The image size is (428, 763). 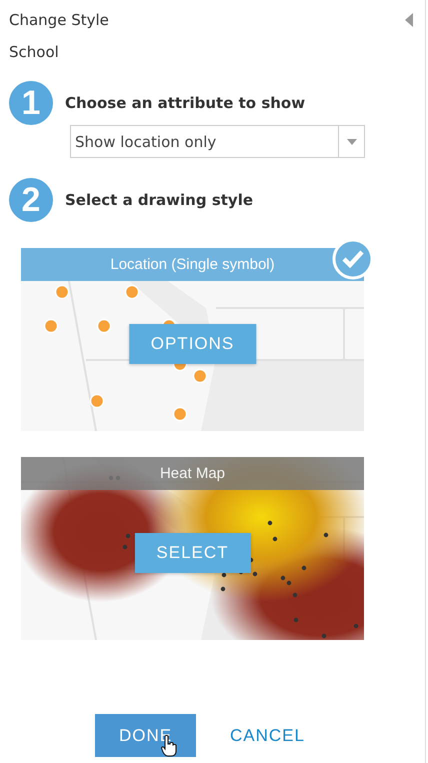 I want to click on step-label: Choose an attribute to show, so click(x=185, y=103).